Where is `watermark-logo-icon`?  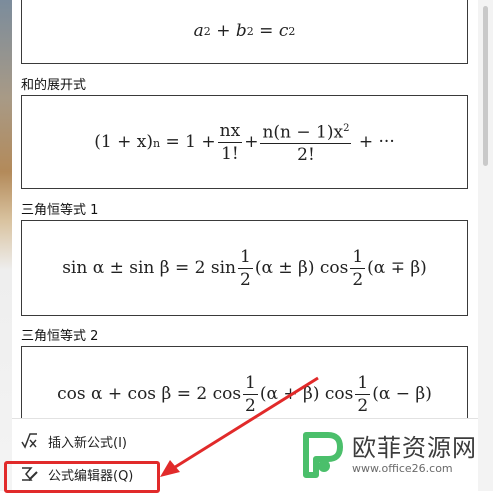 watermark-logo-icon is located at coordinates (323, 455).